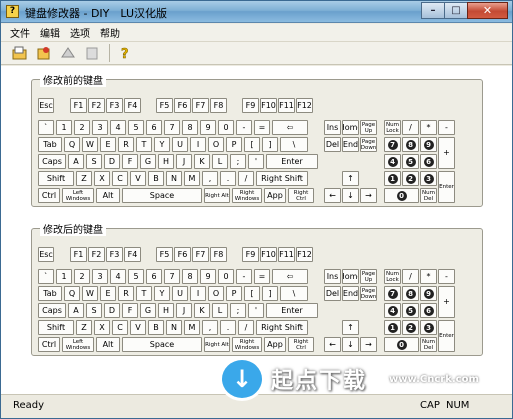  What do you see at coordinates (301, 344) in the screenshot?
I see `key-right-ctrl: Right Ctrl` at bounding box center [301, 344].